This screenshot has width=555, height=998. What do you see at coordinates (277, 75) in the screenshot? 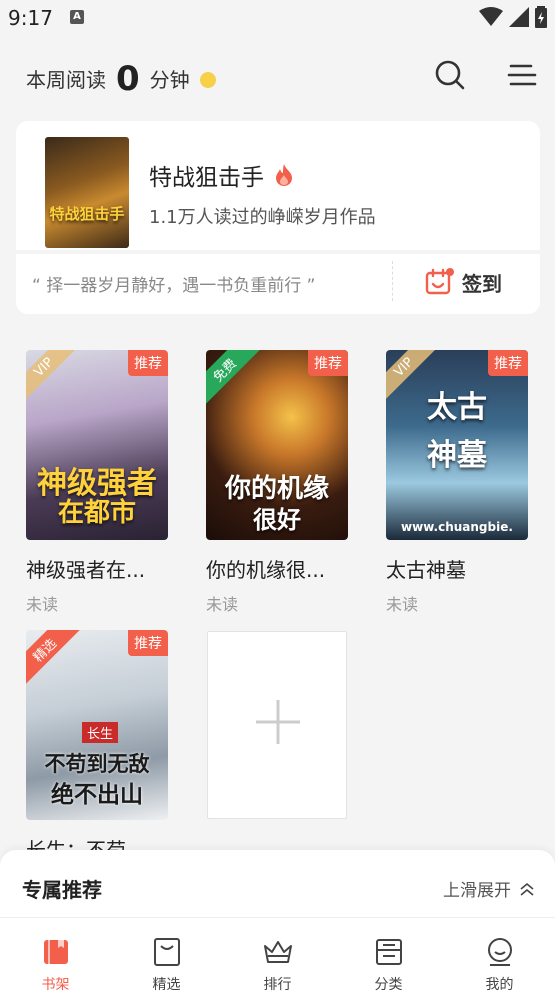
I see `header: 本周阅读 0 分钟` at bounding box center [277, 75].